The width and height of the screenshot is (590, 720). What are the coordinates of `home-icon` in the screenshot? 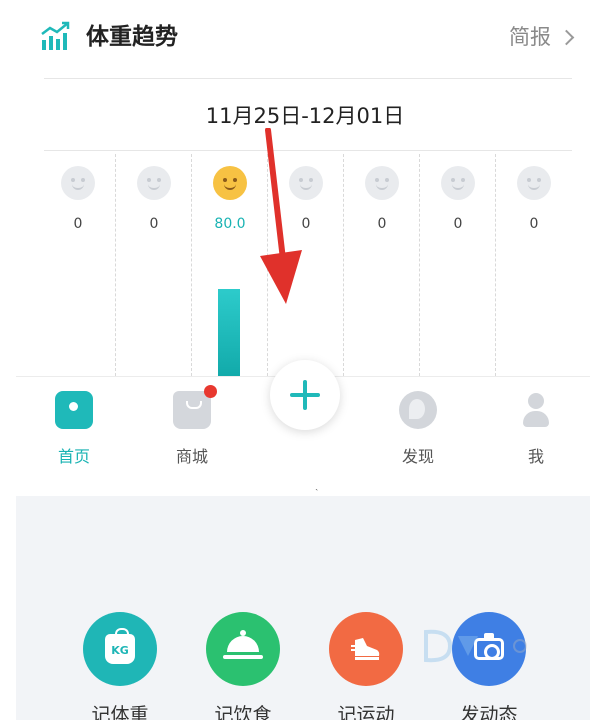 It's located at (74, 410).